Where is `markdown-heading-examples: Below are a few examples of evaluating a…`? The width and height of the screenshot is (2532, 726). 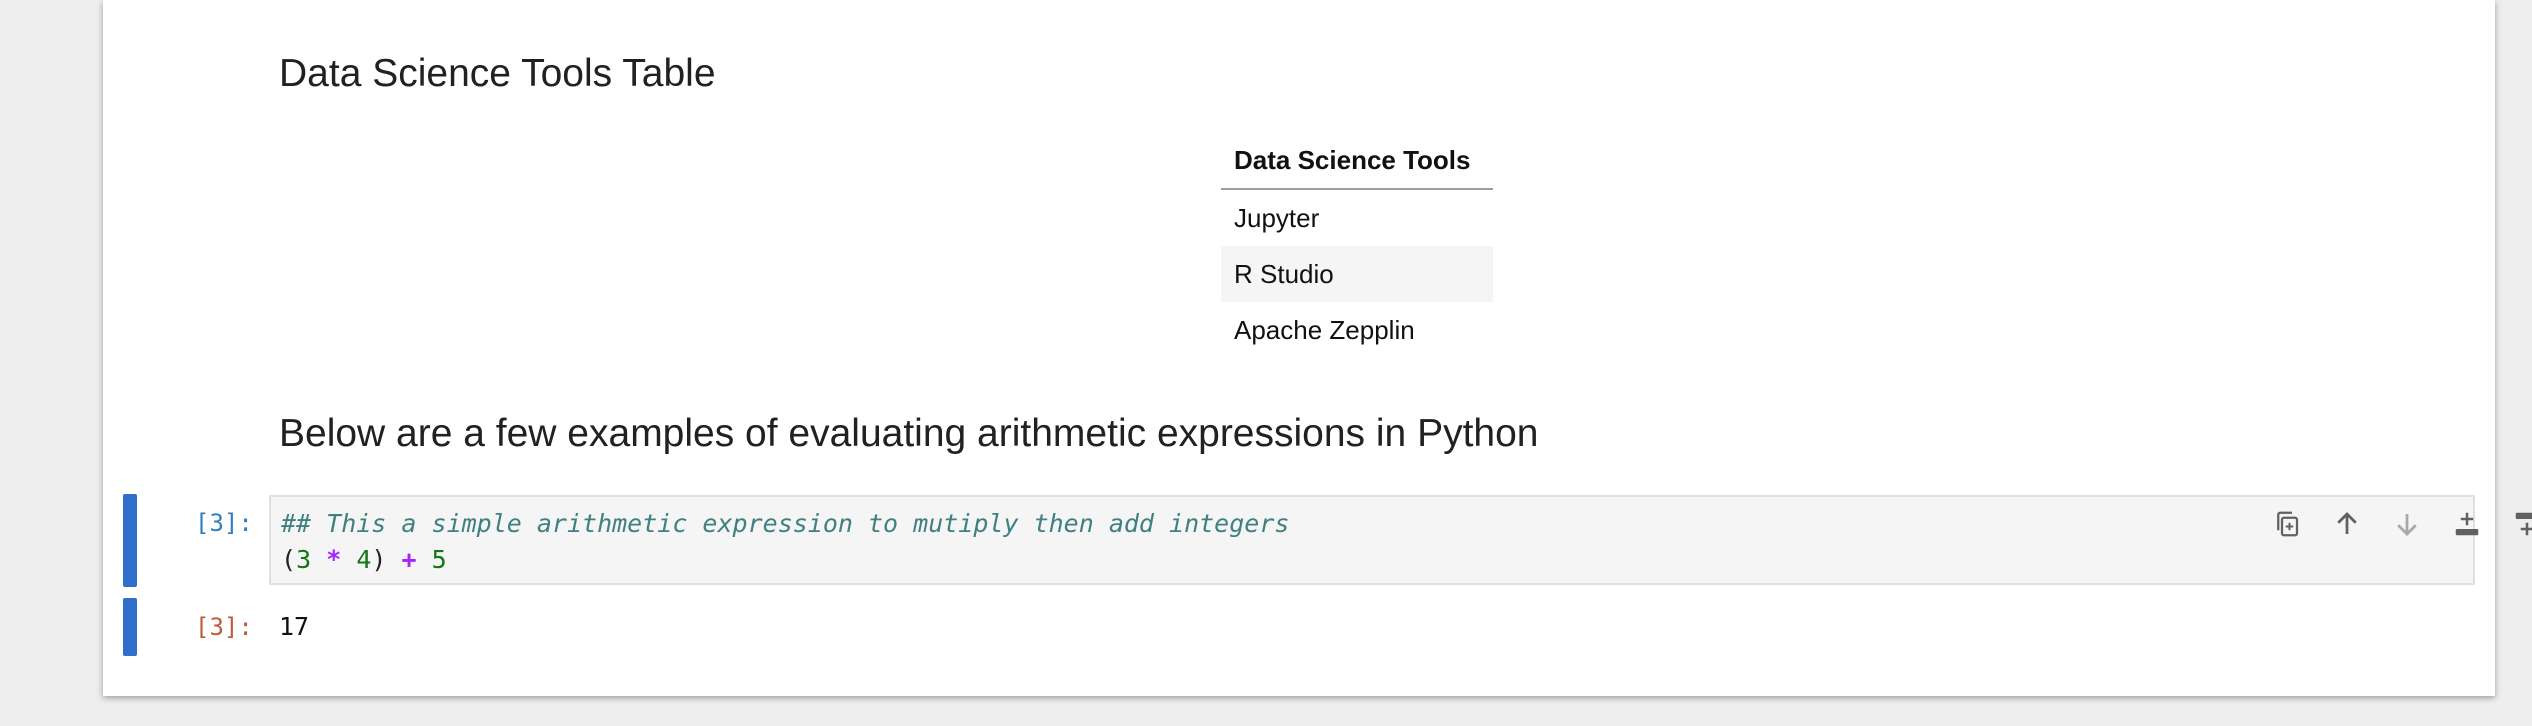
markdown-heading-examples: Below are a few examples of evaluating a… is located at coordinates (909, 433).